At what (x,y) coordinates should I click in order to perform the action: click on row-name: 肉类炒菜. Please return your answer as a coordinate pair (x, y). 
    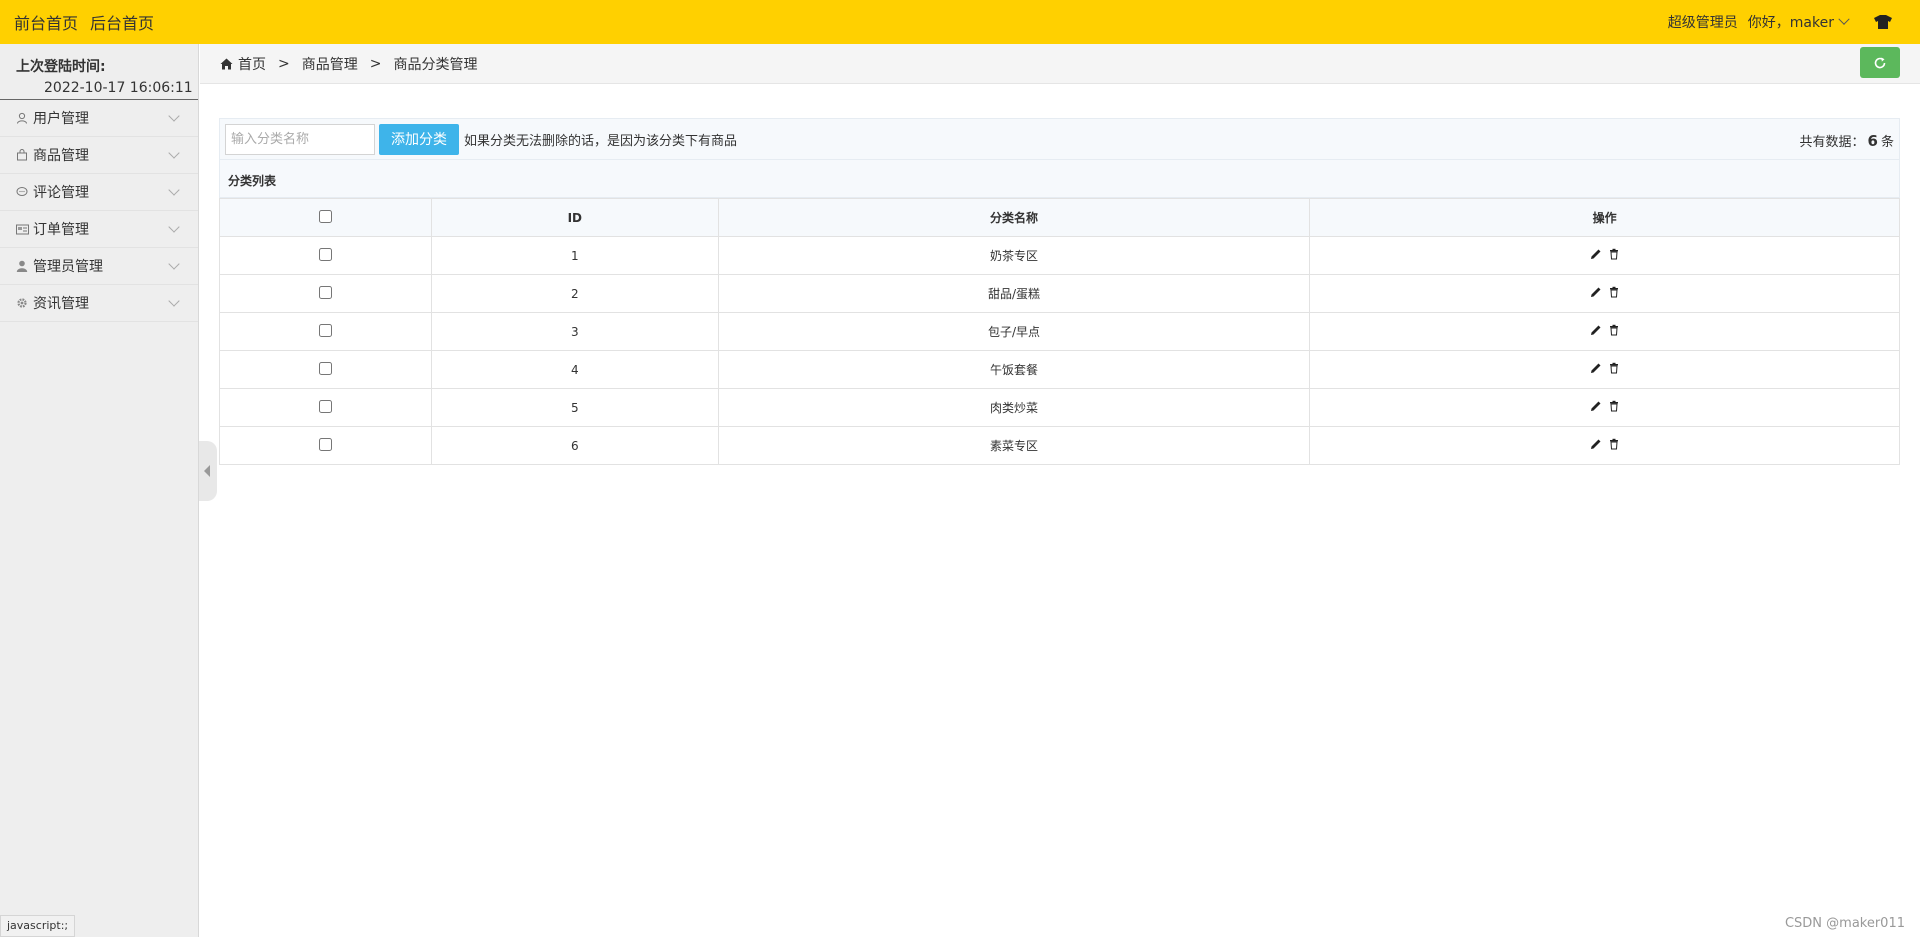
    Looking at the image, I should click on (1014, 407).